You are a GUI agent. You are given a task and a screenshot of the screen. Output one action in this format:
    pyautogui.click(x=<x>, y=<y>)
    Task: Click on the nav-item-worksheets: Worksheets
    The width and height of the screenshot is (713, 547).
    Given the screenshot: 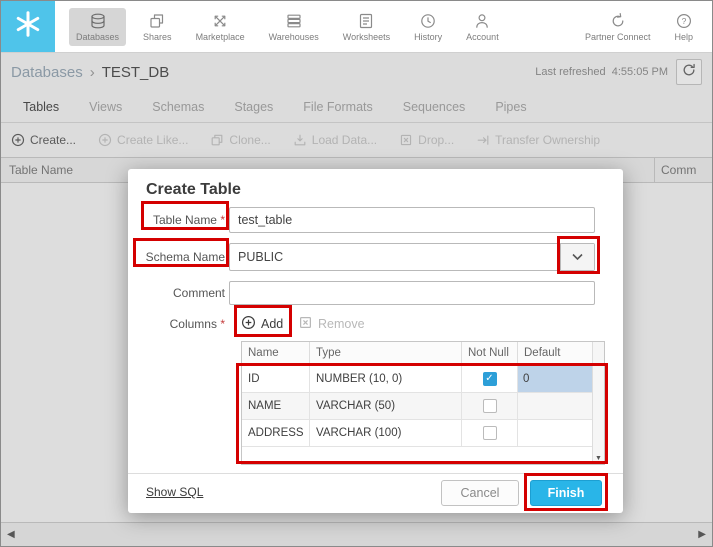 What is the action you would take?
    pyautogui.click(x=366, y=27)
    